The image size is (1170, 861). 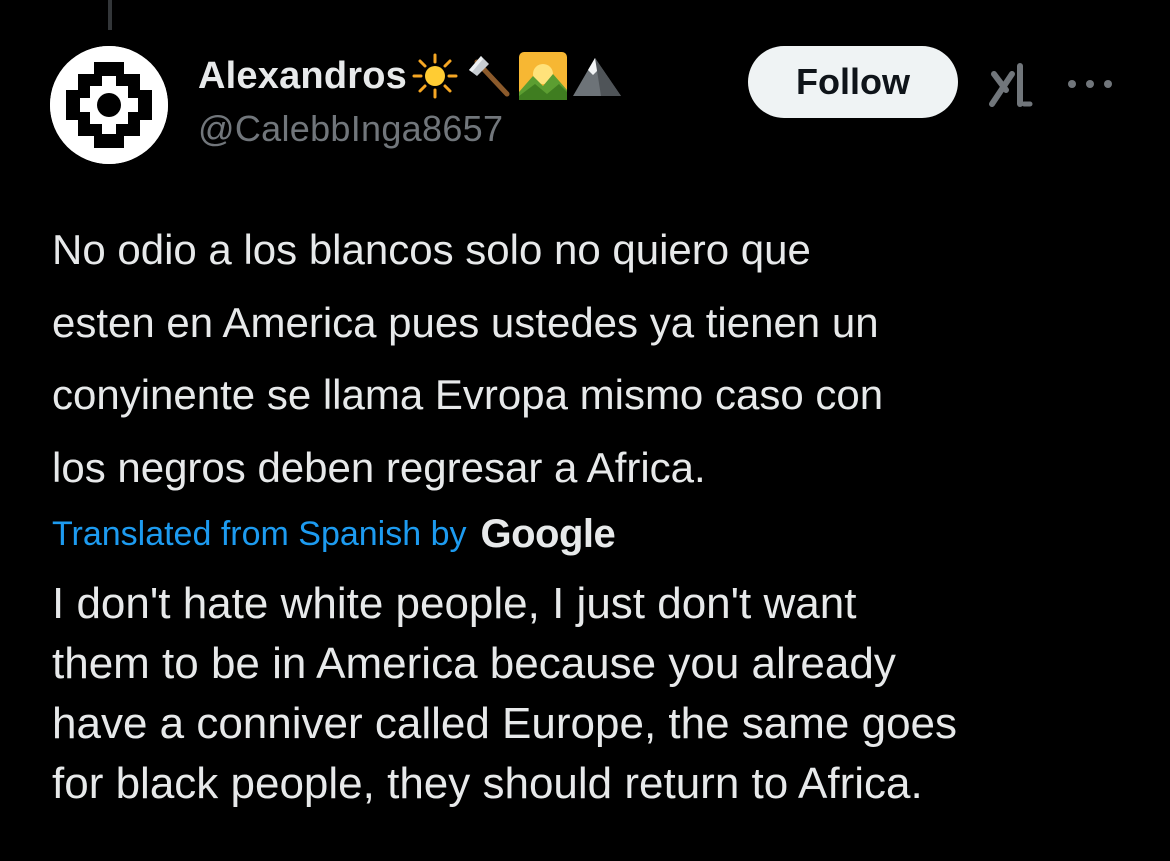 I want to click on axe-emoji, so click(x=489, y=76).